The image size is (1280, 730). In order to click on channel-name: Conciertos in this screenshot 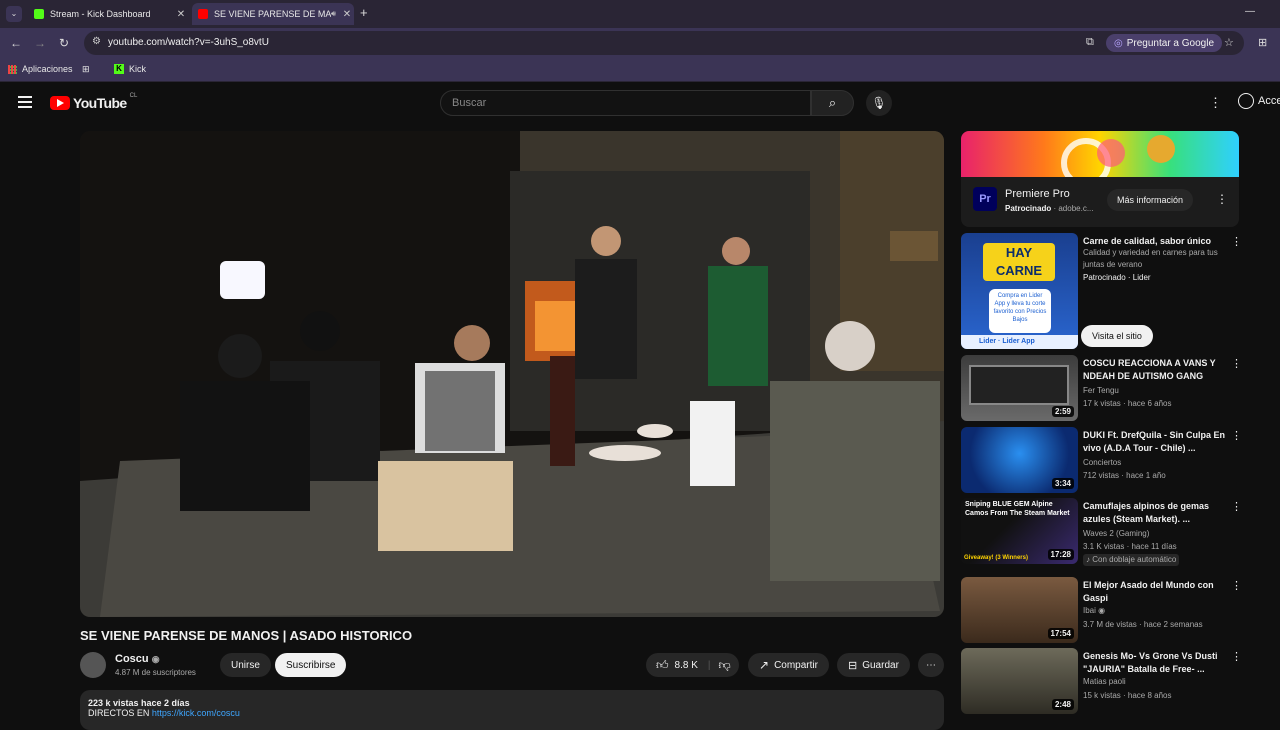, I will do `click(1158, 463)`.